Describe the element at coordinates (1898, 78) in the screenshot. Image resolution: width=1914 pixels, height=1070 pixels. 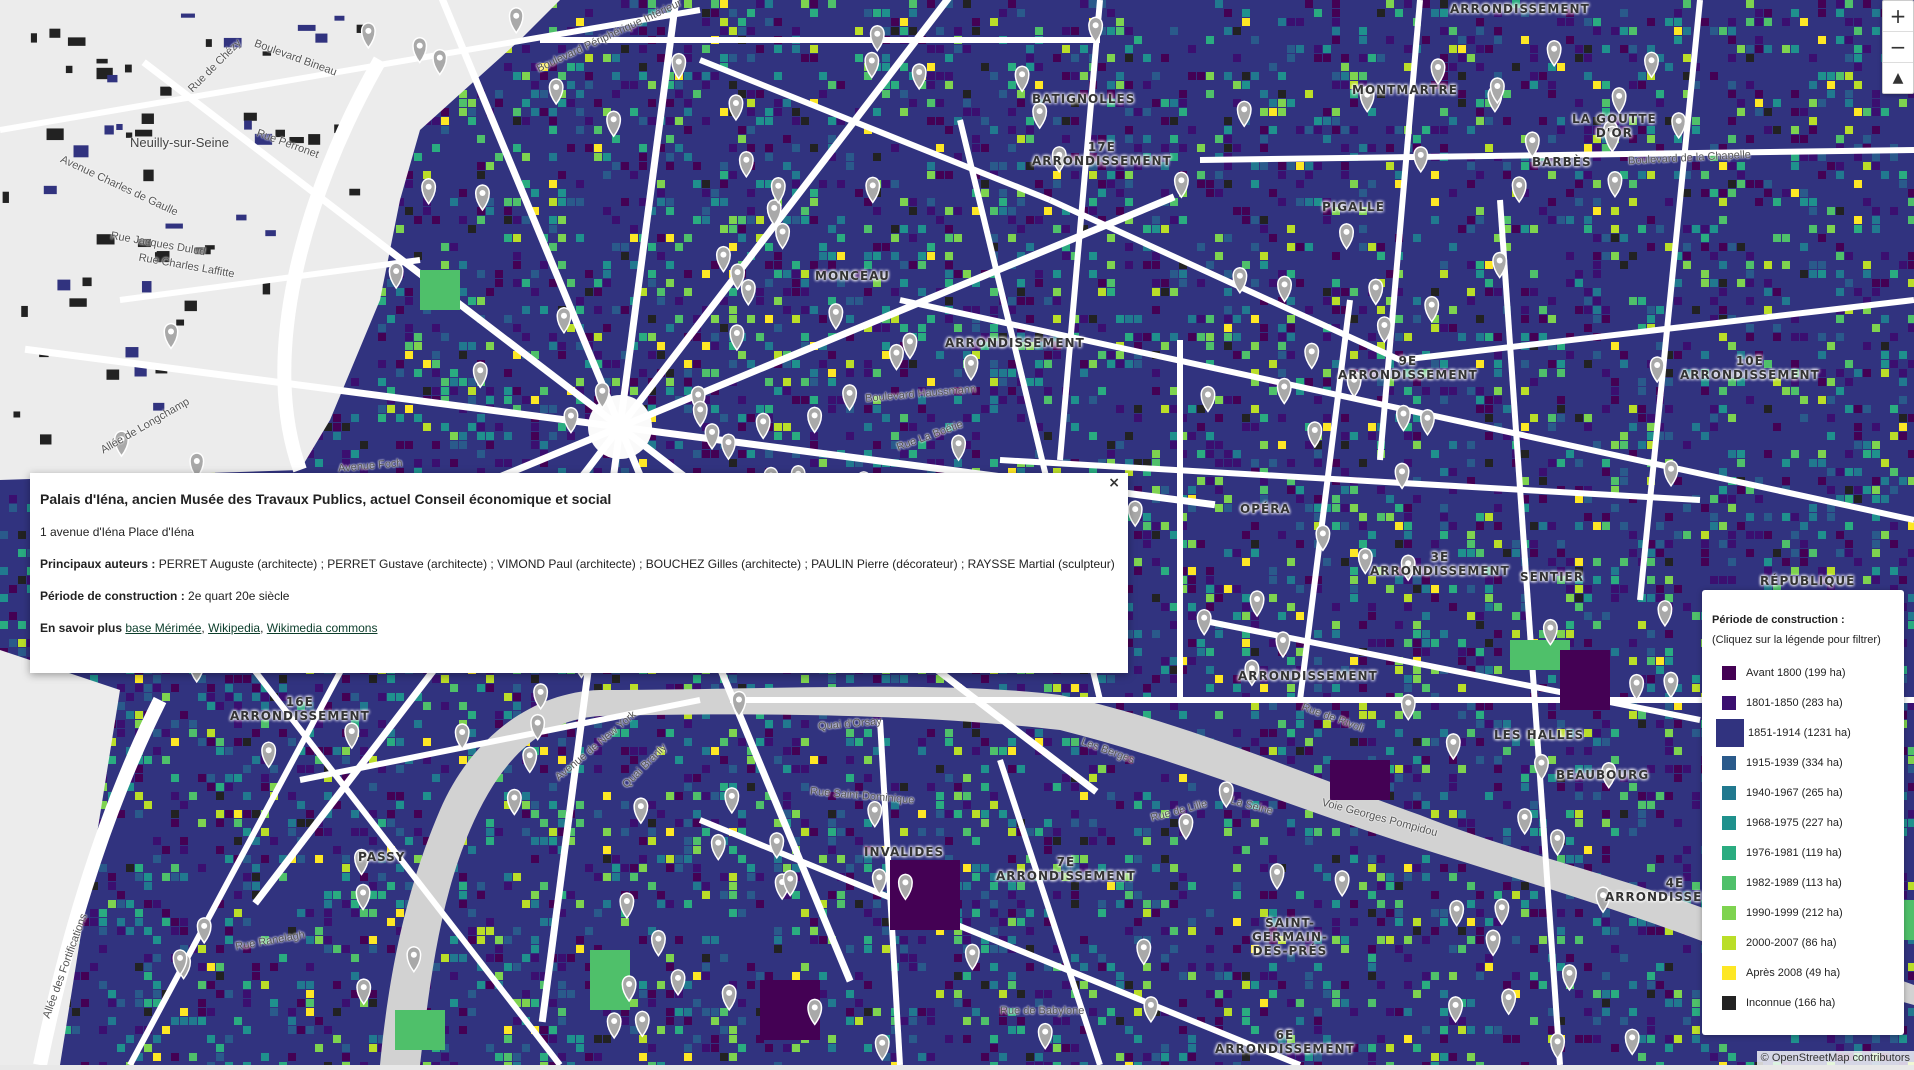
I see `reset-north-button: ▲` at that location.